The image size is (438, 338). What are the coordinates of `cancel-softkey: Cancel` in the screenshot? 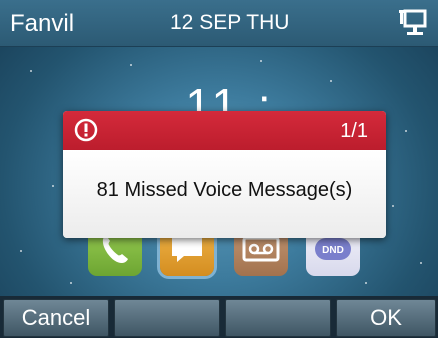 It's located at (56, 318).